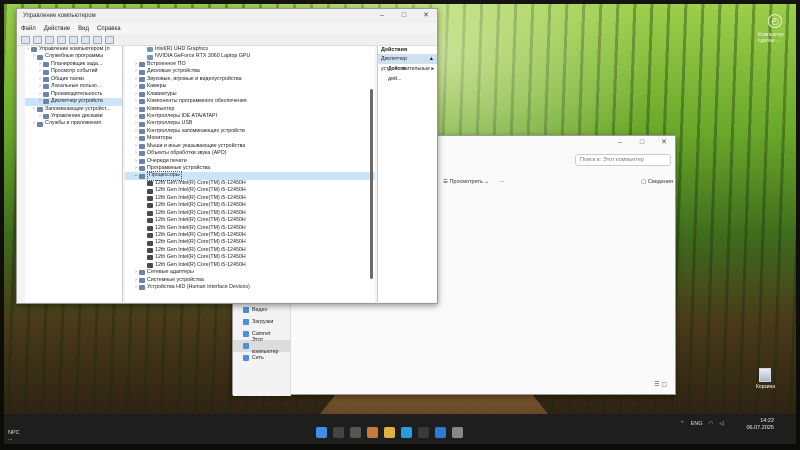  I want to click on device-tree-item: › Компоненты программного обеспечения, so click(250, 101).